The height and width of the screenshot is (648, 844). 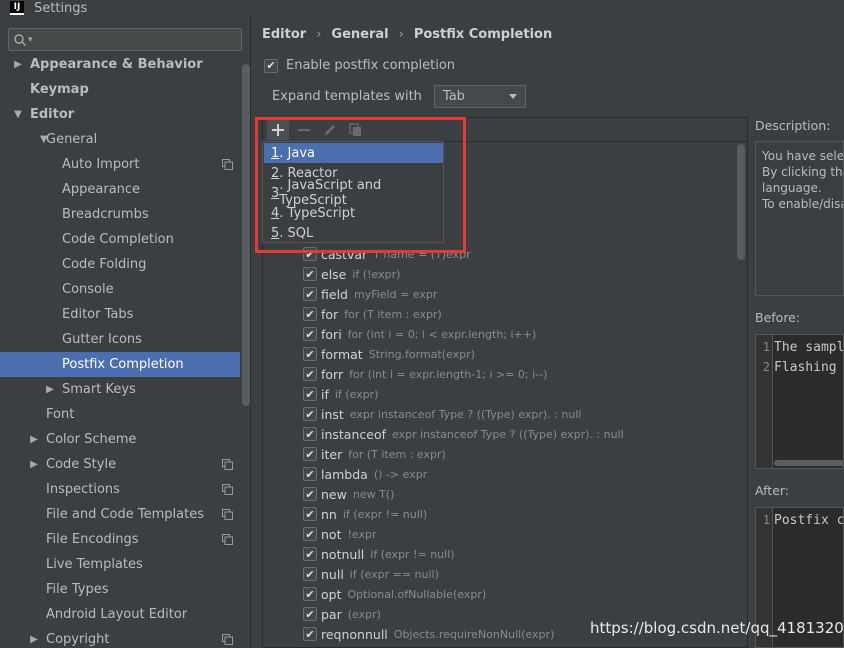 What do you see at coordinates (120, 414) in the screenshot?
I see `sidebar-item-font: Font` at bounding box center [120, 414].